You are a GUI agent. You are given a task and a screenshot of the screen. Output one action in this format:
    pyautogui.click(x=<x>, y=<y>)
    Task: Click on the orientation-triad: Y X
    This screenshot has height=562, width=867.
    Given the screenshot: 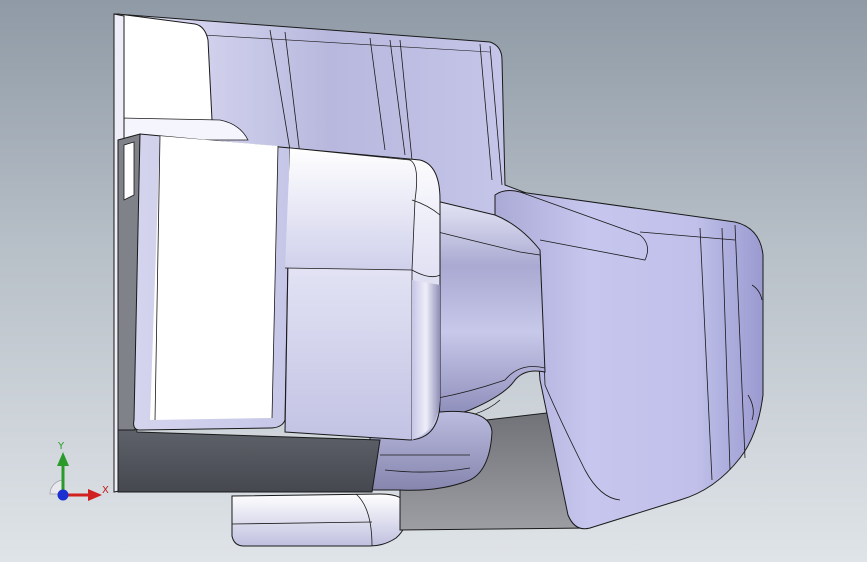 What is the action you would take?
    pyautogui.click(x=84, y=473)
    